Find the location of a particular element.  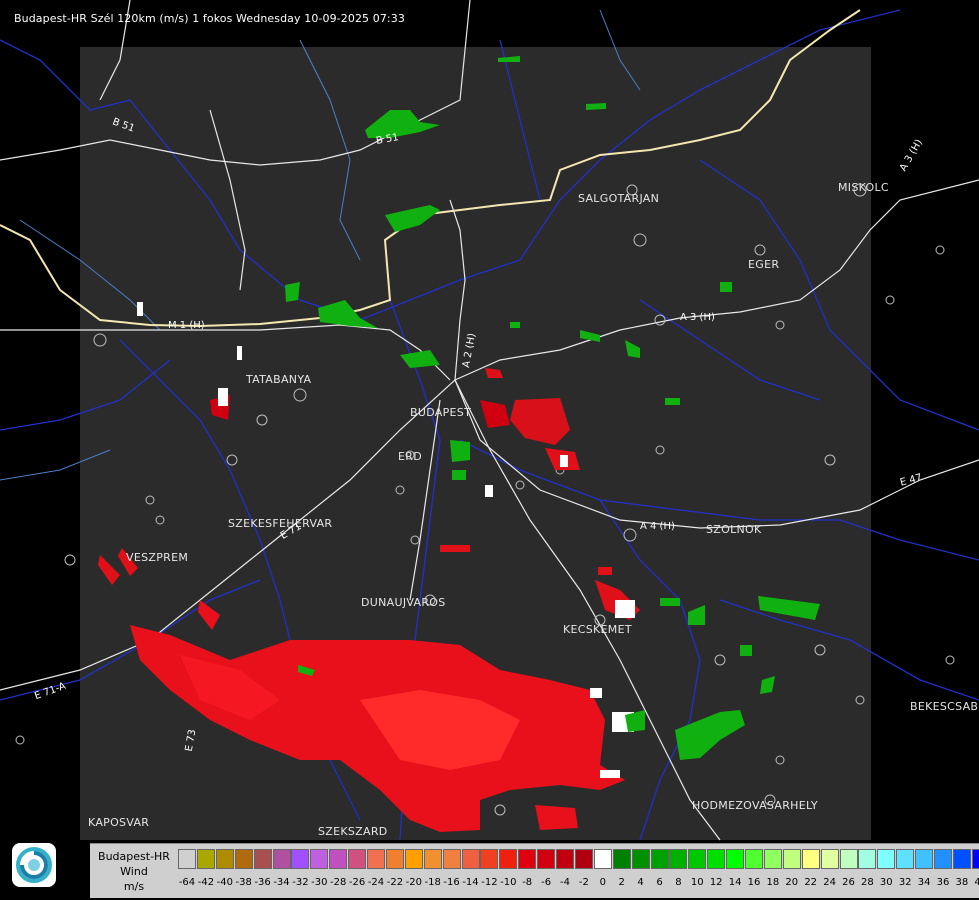

legend-tick-label: 16 is located at coordinates (754, 882).